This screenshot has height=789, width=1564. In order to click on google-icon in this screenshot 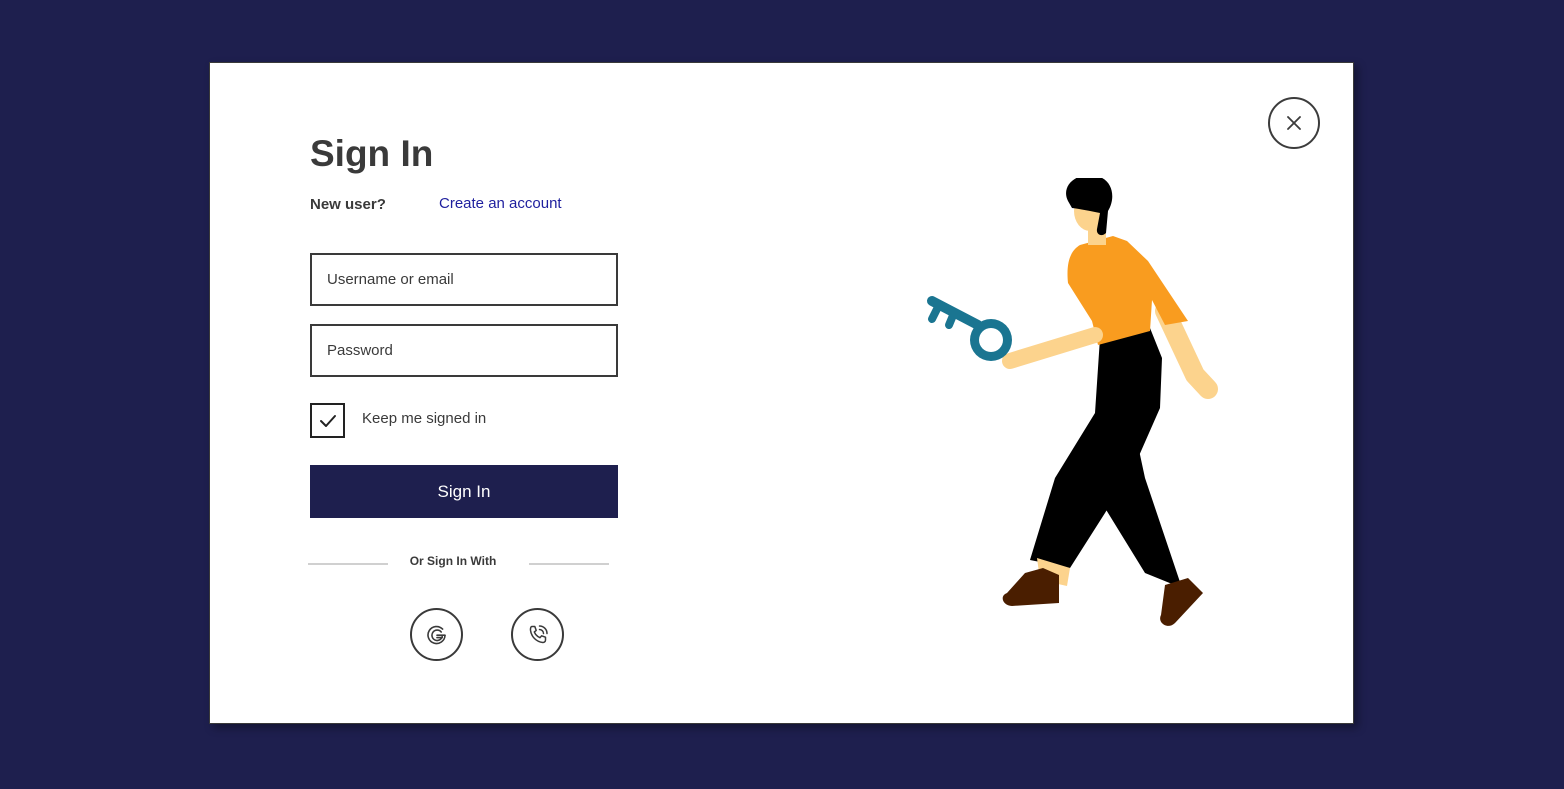, I will do `click(436, 634)`.